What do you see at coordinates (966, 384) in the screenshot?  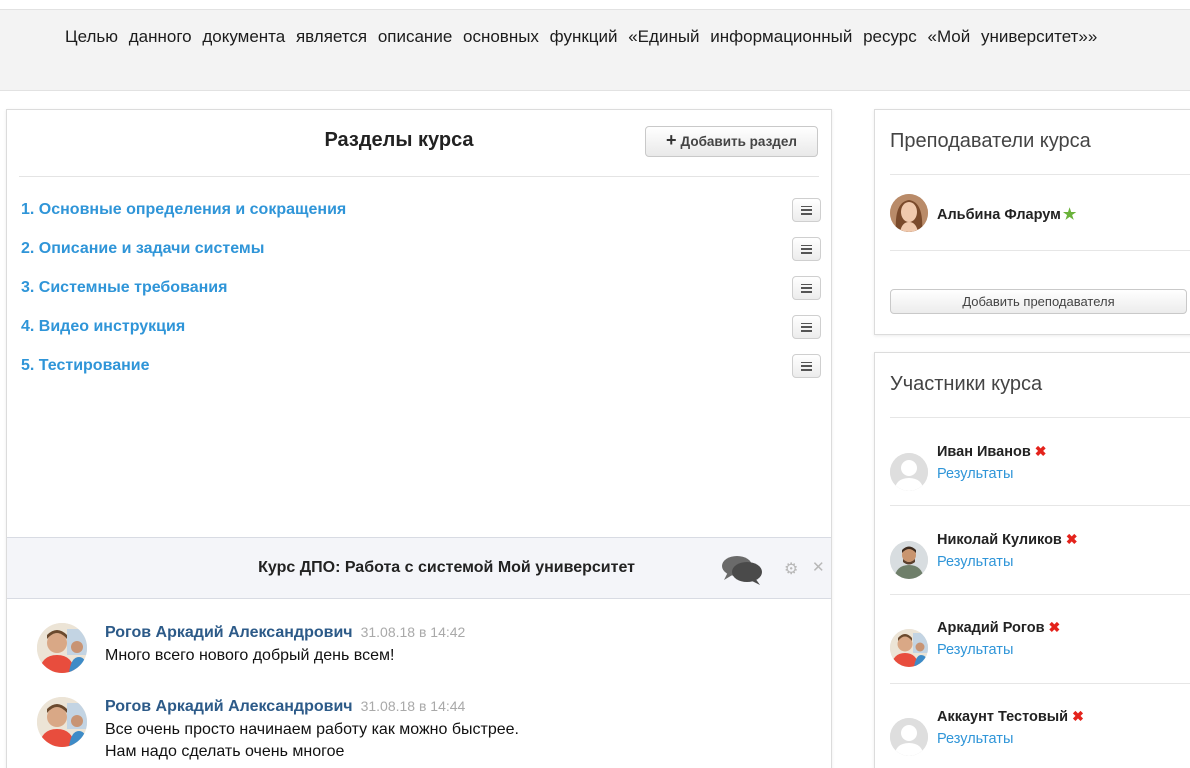 I see `members-title: Участники курса` at bounding box center [966, 384].